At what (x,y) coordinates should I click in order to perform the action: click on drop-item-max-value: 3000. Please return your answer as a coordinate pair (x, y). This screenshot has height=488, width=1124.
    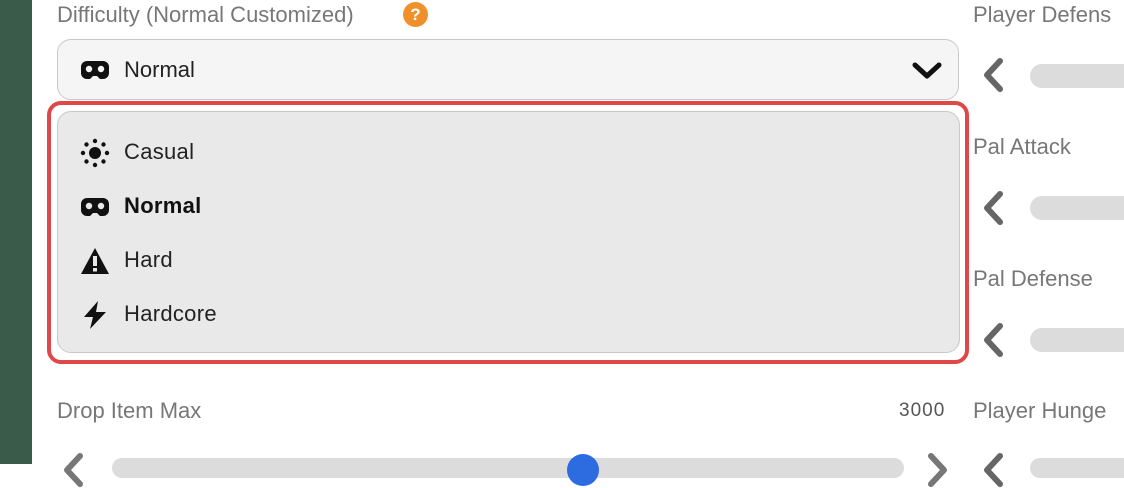
    Looking at the image, I should click on (922, 410).